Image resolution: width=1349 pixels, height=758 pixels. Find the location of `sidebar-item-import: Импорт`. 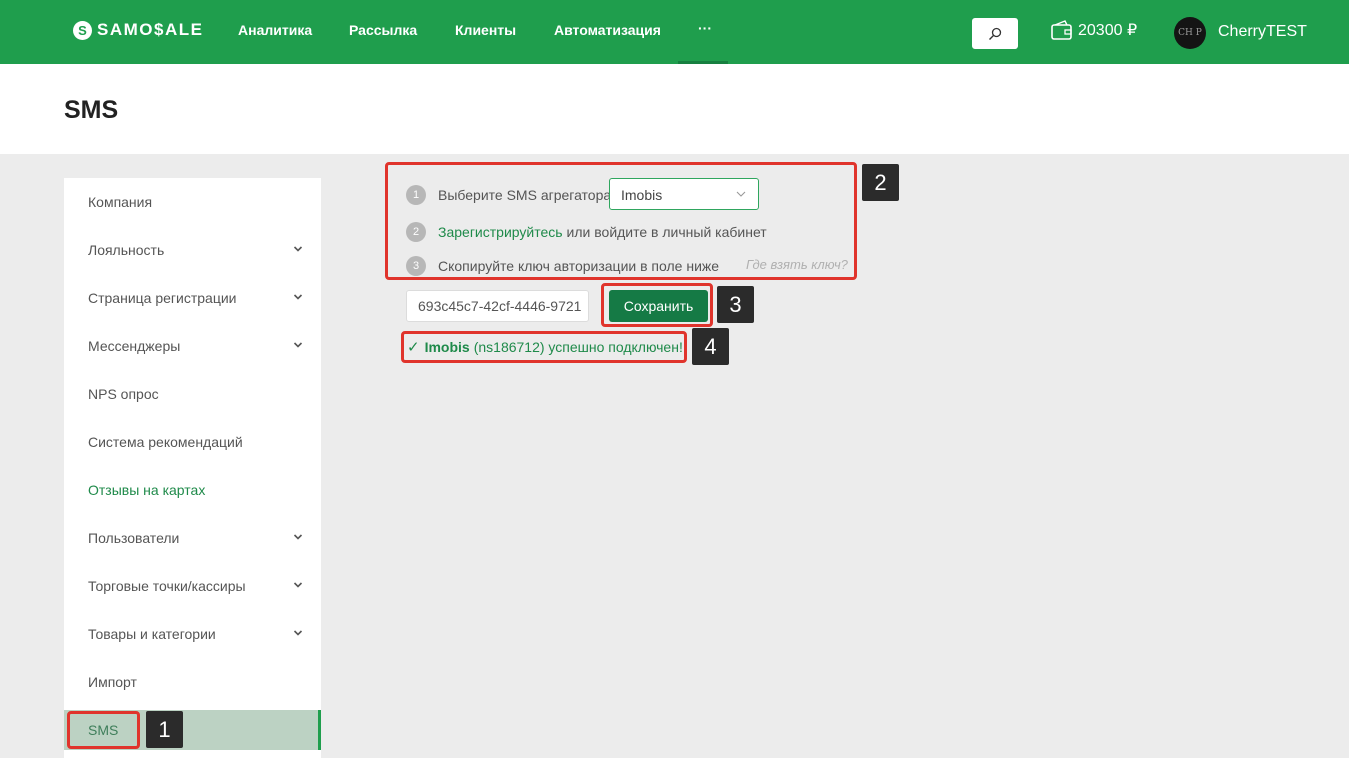

sidebar-item-import: Импорт is located at coordinates (192, 682).